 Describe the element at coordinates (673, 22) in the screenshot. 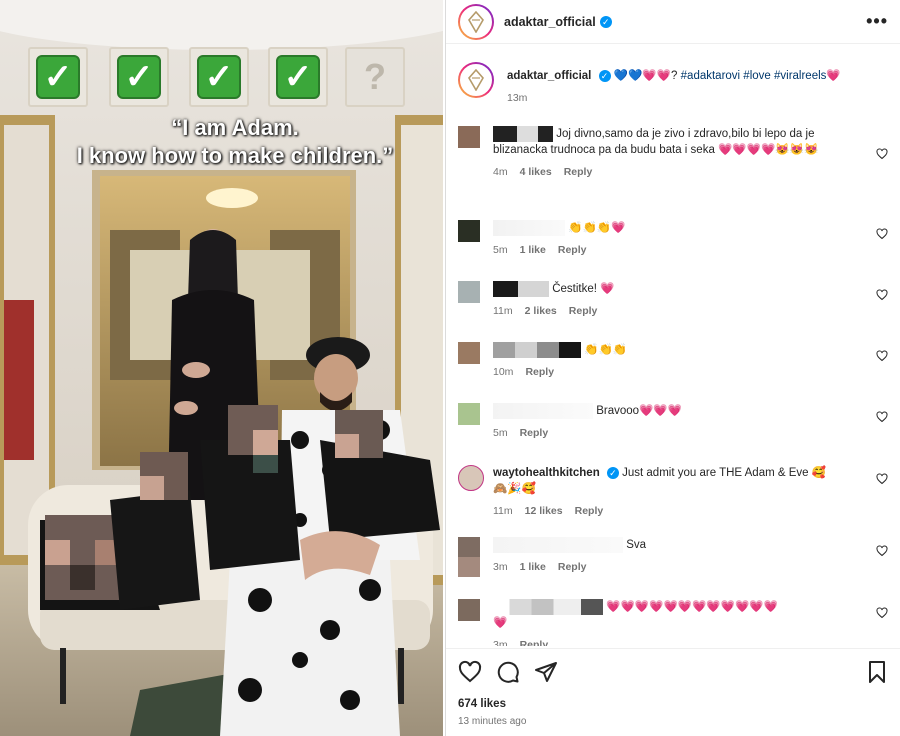

I see `post-header: adaktar_official ✓ •••` at that location.